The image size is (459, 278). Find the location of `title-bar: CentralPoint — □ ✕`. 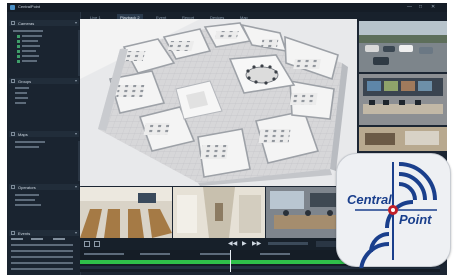

title-bar: CentralPoint — □ ✕ is located at coordinates (227, 7).